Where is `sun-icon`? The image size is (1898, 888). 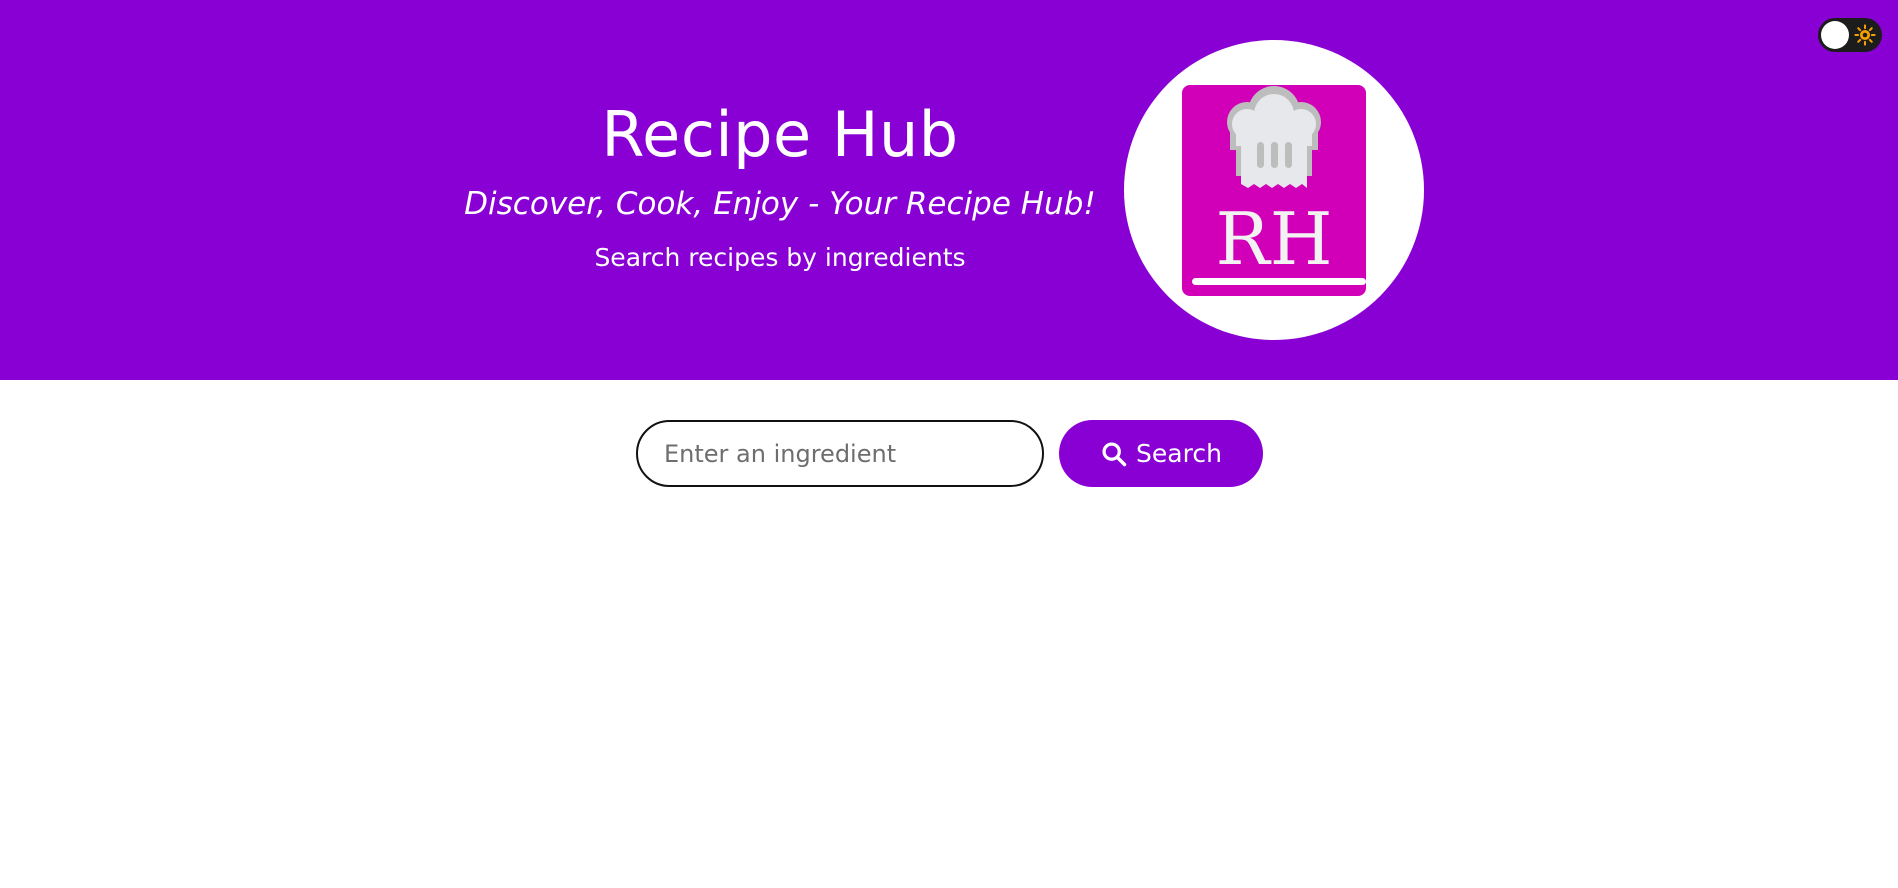 sun-icon is located at coordinates (1865, 35).